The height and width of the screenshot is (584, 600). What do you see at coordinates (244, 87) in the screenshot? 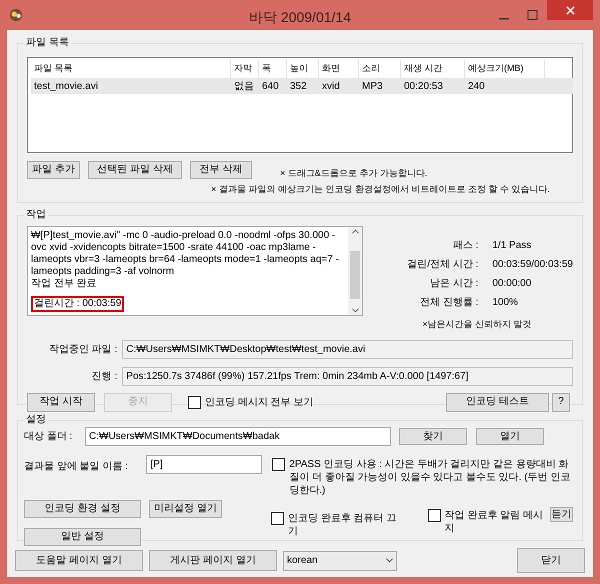
I see `table-cell-text: 없음` at bounding box center [244, 87].